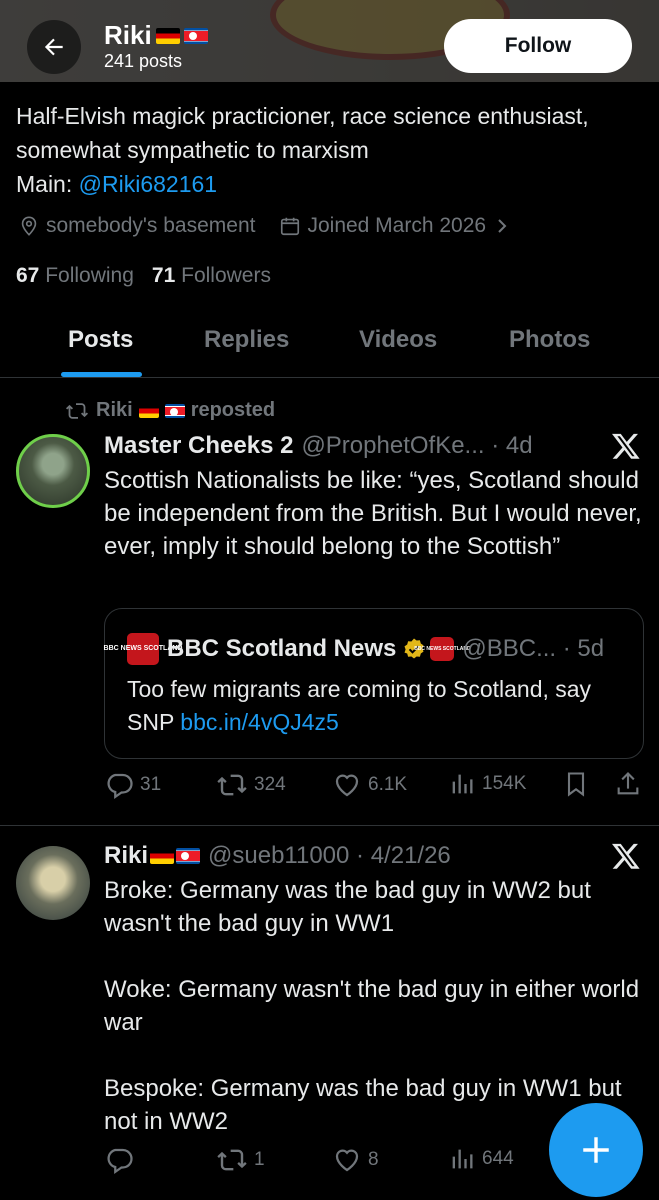  I want to click on quote-link: bbc.in/4vQJ4z5, so click(259, 722).